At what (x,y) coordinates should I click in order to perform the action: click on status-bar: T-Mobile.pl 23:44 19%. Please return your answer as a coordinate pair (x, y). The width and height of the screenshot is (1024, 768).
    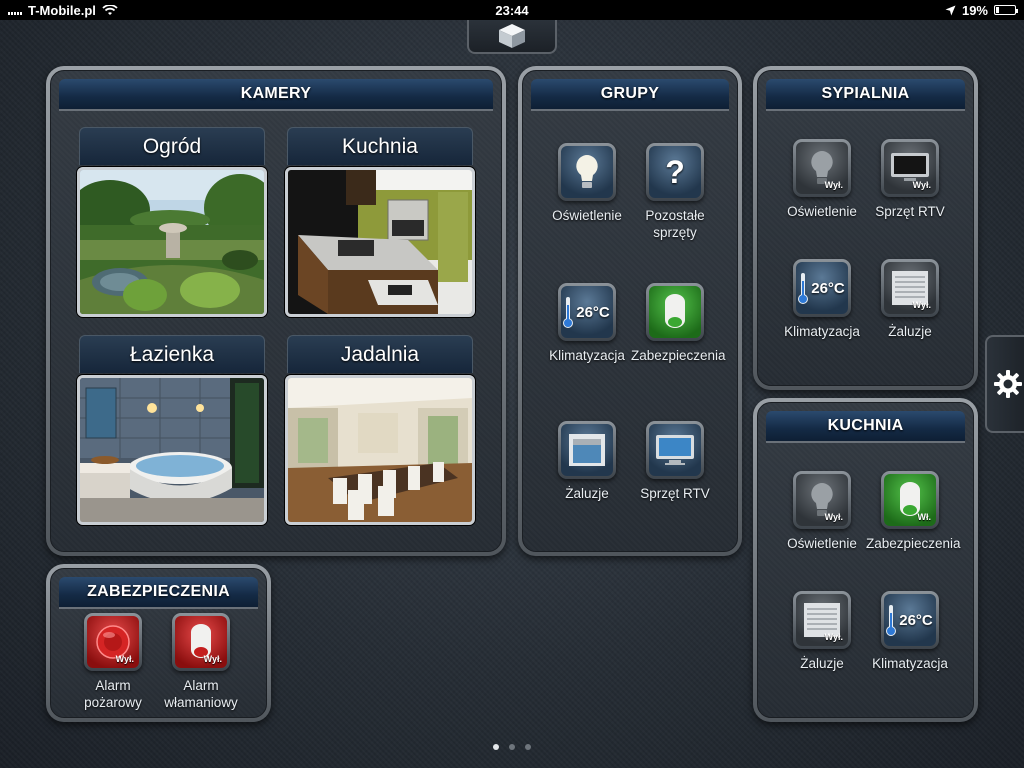
    Looking at the image, I should click on (512, 10).